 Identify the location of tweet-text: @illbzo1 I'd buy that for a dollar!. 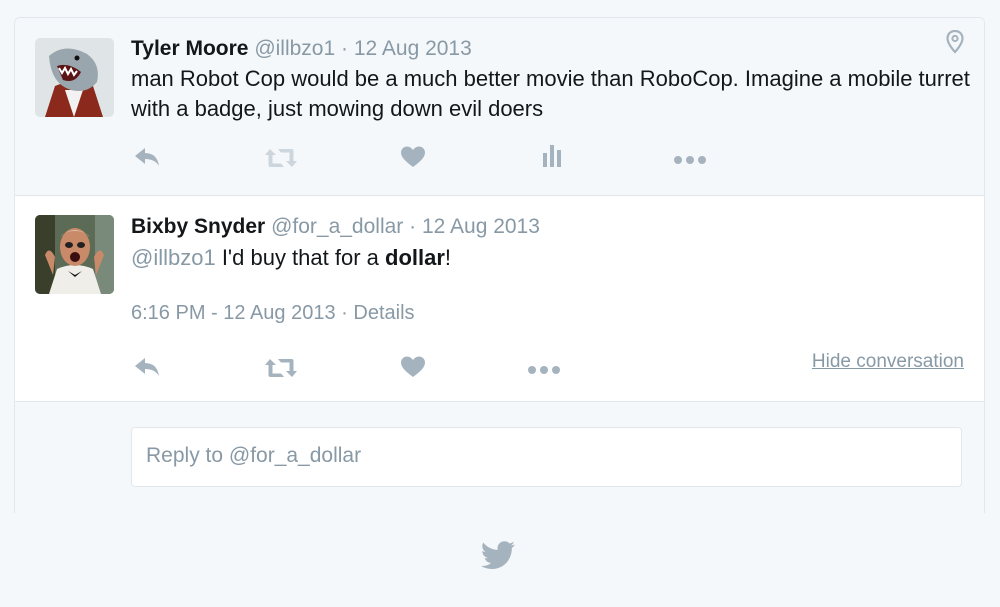
(291, 258).